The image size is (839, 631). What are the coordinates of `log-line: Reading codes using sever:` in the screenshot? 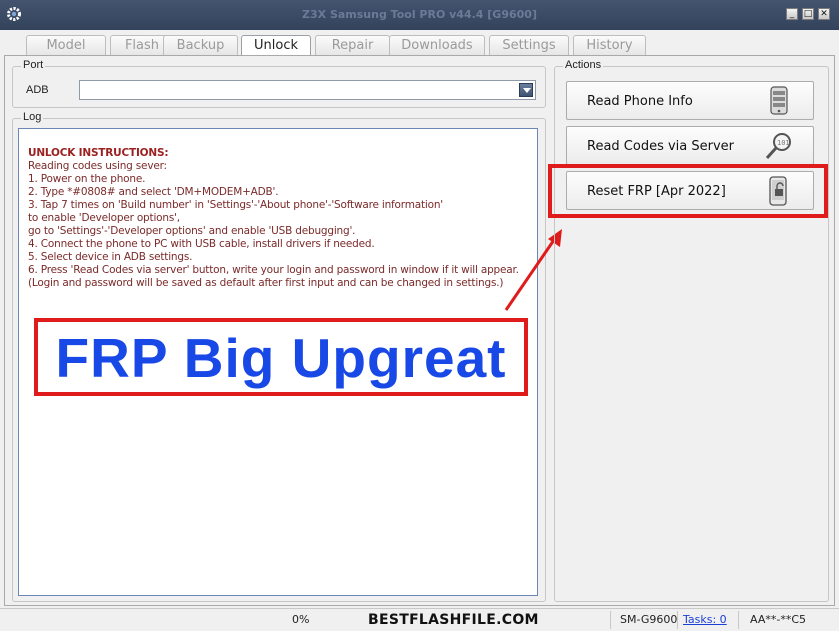 It's located at (97, 166).